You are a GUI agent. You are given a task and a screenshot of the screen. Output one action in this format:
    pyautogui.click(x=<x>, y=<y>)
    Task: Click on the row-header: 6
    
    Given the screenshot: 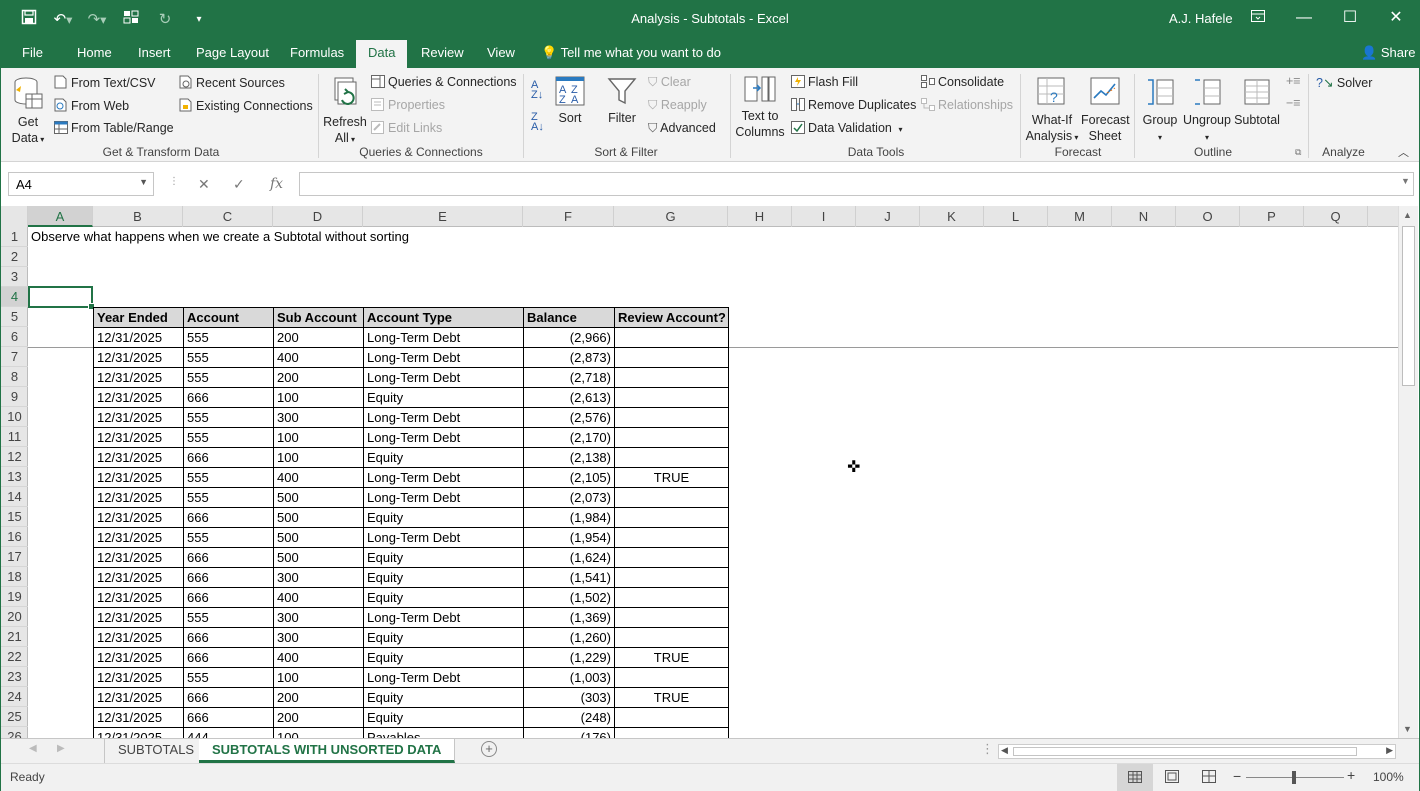 What is the action you would take?
    pyautogui.click(x=14, y=337)
    